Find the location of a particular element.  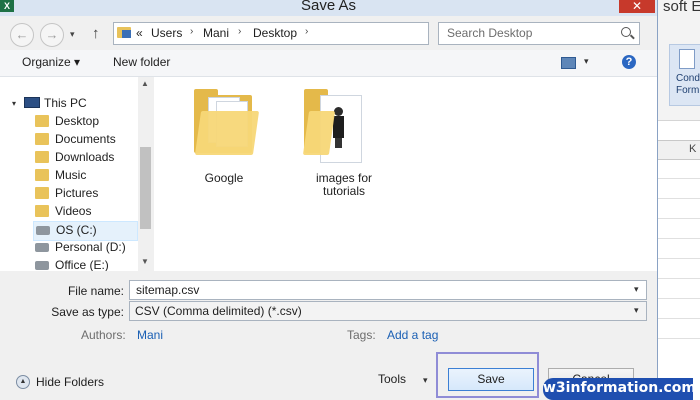

forward-button: → is located at coordinates (52, 35).